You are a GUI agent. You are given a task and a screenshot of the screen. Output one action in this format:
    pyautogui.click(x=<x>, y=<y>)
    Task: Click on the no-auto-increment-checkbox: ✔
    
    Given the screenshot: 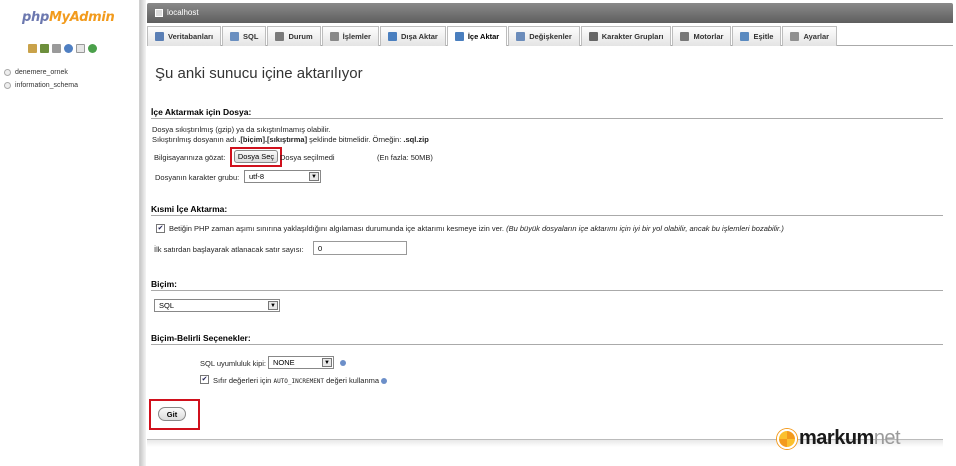 What is the action you would take?
    pyautogui.click(x=204, y=379)
    